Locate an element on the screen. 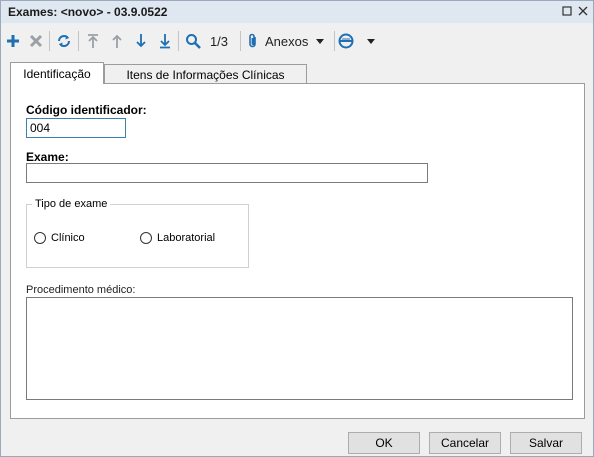 The width and height of the screenshot is (594, 457). next-record-icon is located at coordinates (141, 41).